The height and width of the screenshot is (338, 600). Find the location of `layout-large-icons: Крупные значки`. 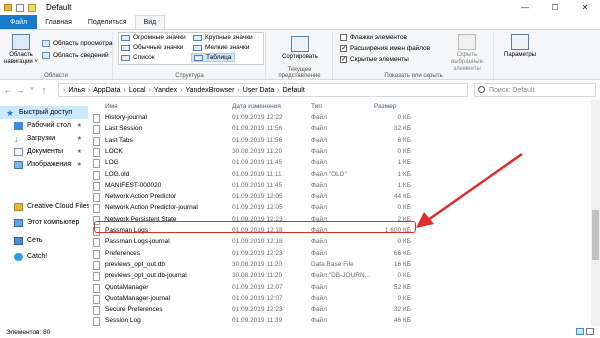

layout-large-icons: Крупные значки is located at coordinates (223, 37).